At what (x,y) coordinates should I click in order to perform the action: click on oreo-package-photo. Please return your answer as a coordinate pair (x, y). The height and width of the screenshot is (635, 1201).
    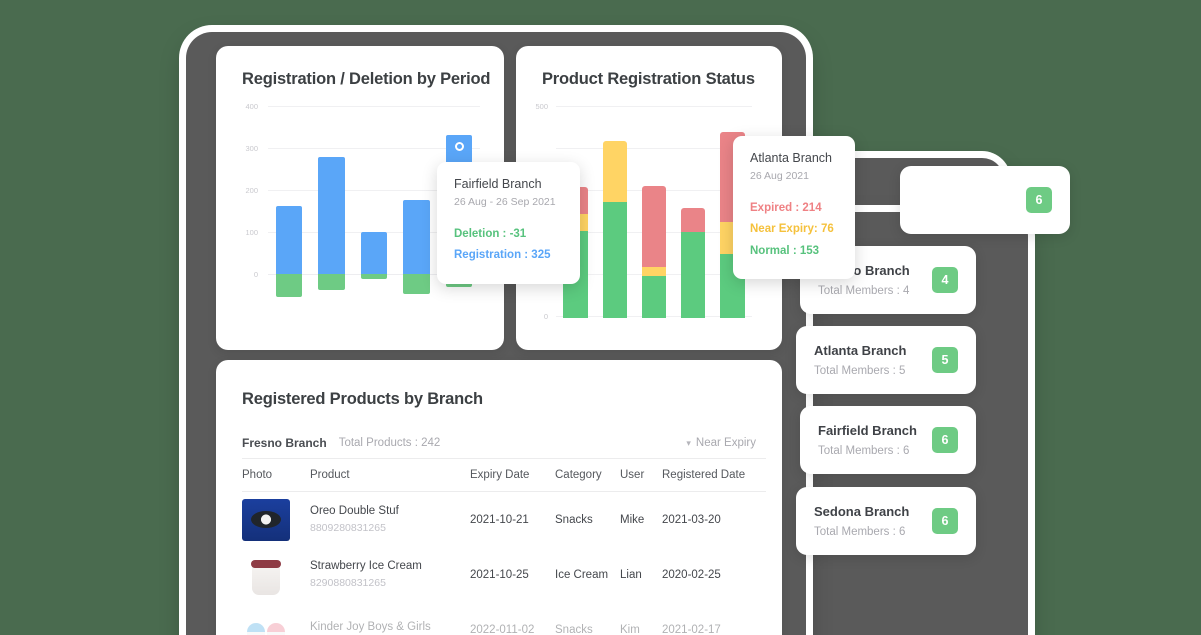
    Looking at the image, I should click on (266, 519).